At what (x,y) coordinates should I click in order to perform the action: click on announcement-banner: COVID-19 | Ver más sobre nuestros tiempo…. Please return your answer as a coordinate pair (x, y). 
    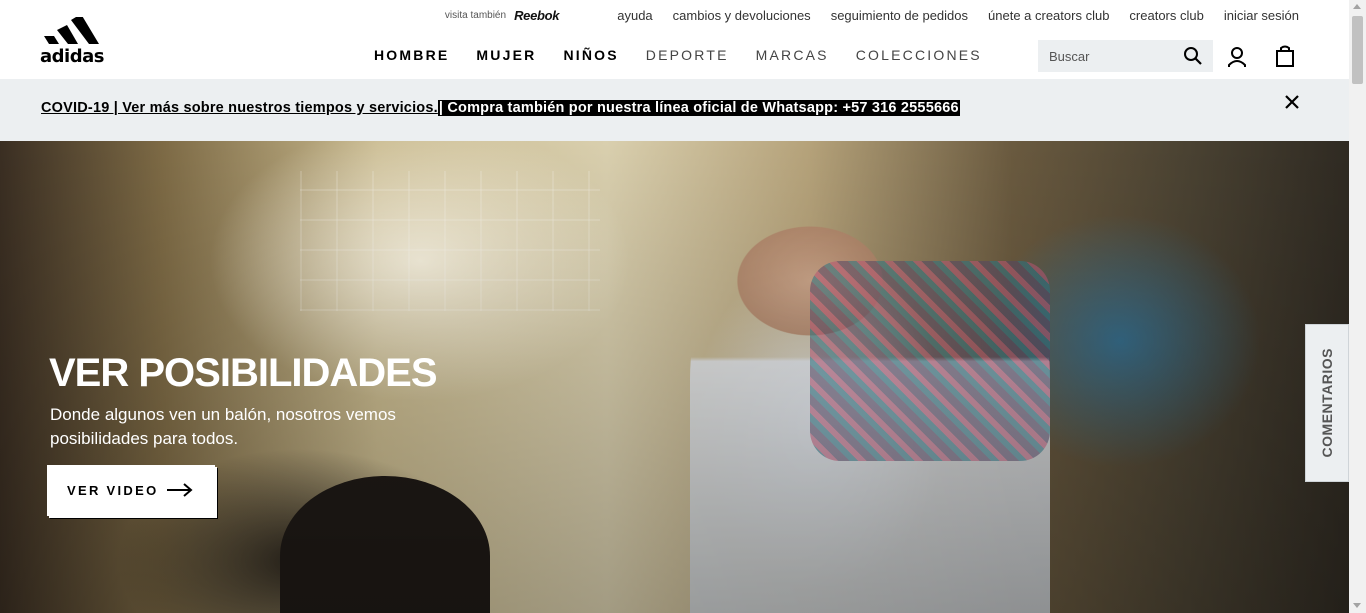
    Looking at the image, I should click on (674, 110).